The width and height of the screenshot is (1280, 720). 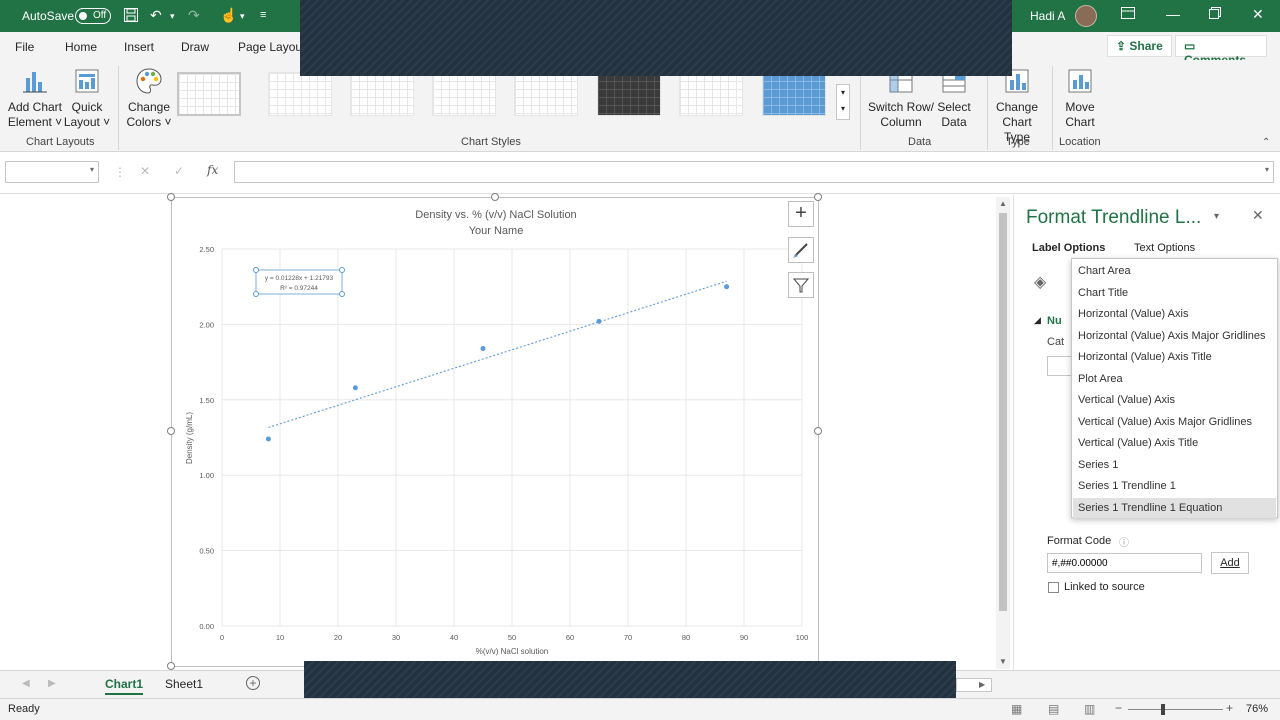 What do you see at coordinates (982, 684) in the screenshot?
I see `scroll-right-icon: ▶` at bounding box center [982, 684].